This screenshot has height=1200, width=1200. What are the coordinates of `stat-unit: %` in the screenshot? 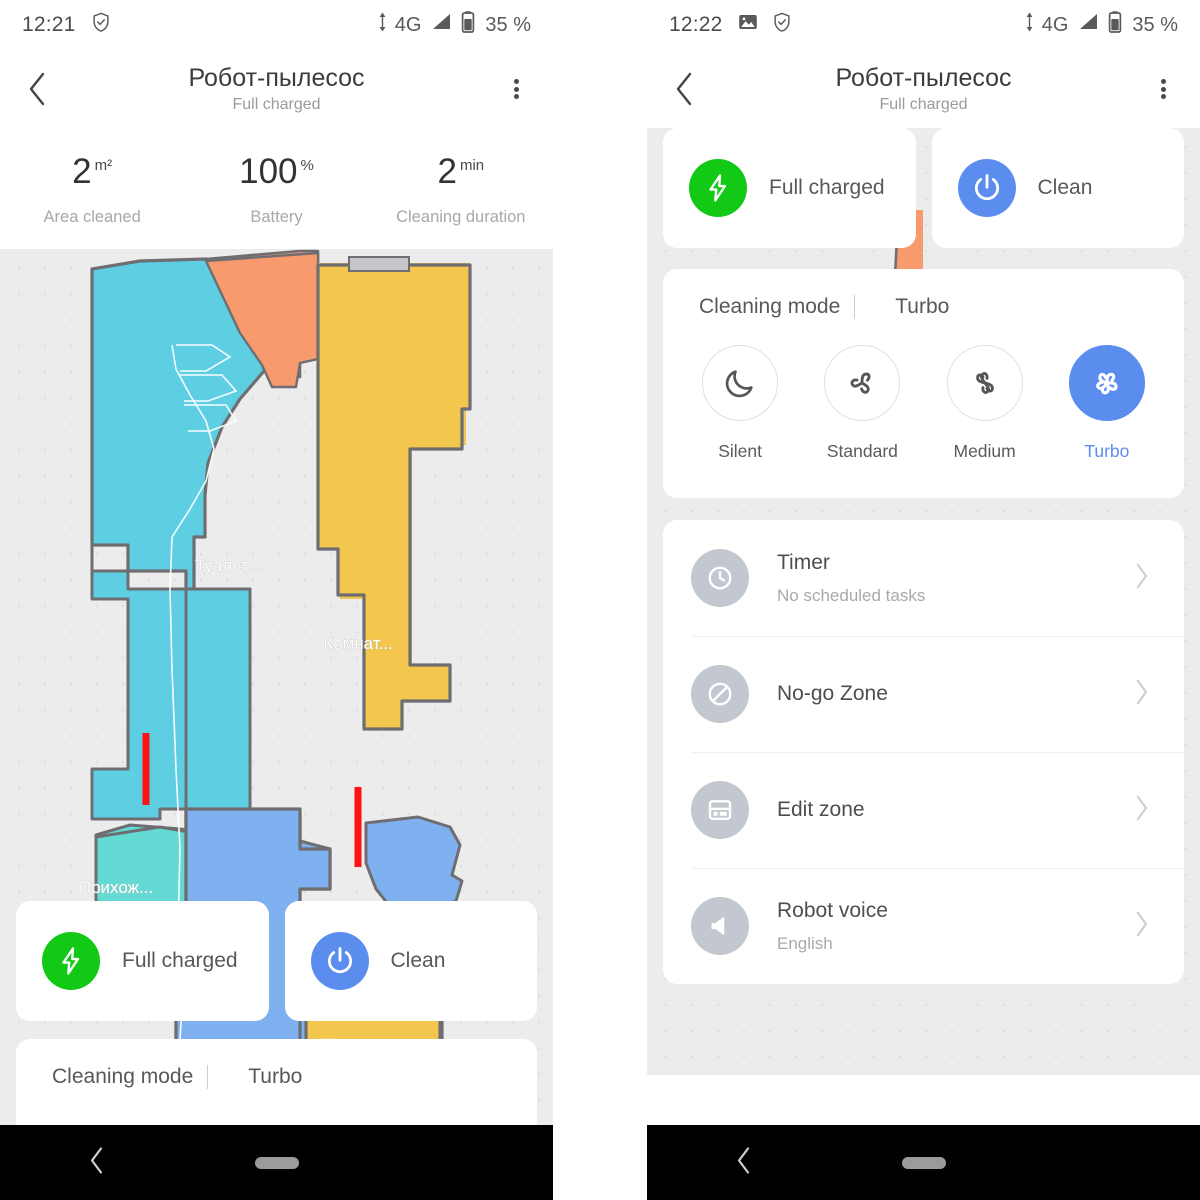 It's located at (307, 165).